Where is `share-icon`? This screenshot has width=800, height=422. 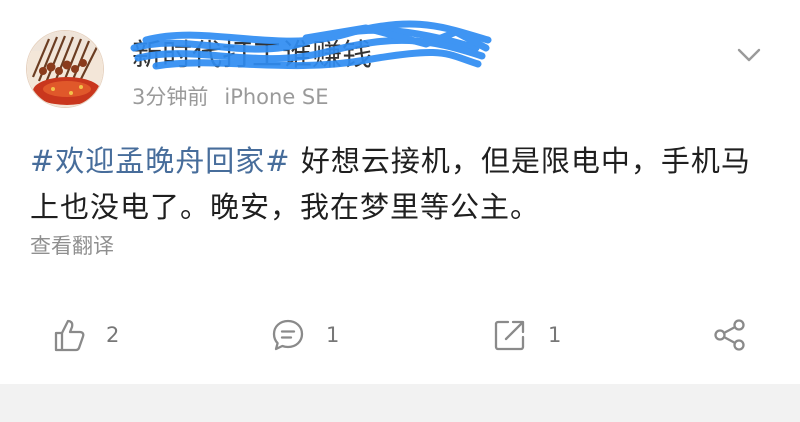 share-icon is located at coordinates (729, 335).